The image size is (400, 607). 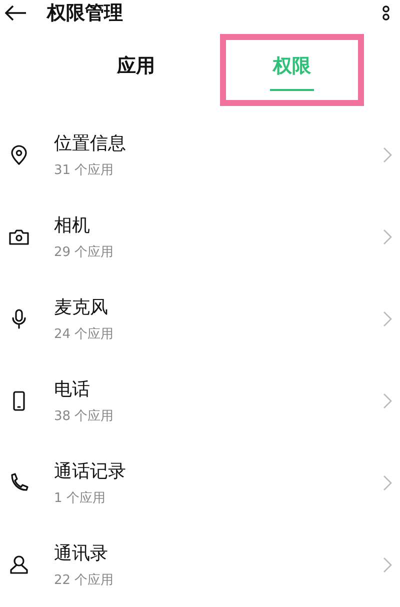 What do you see at coordinates (19, 483) in the screenshot?
I see `phone-handset-icon` at bounding box center [19, 483].